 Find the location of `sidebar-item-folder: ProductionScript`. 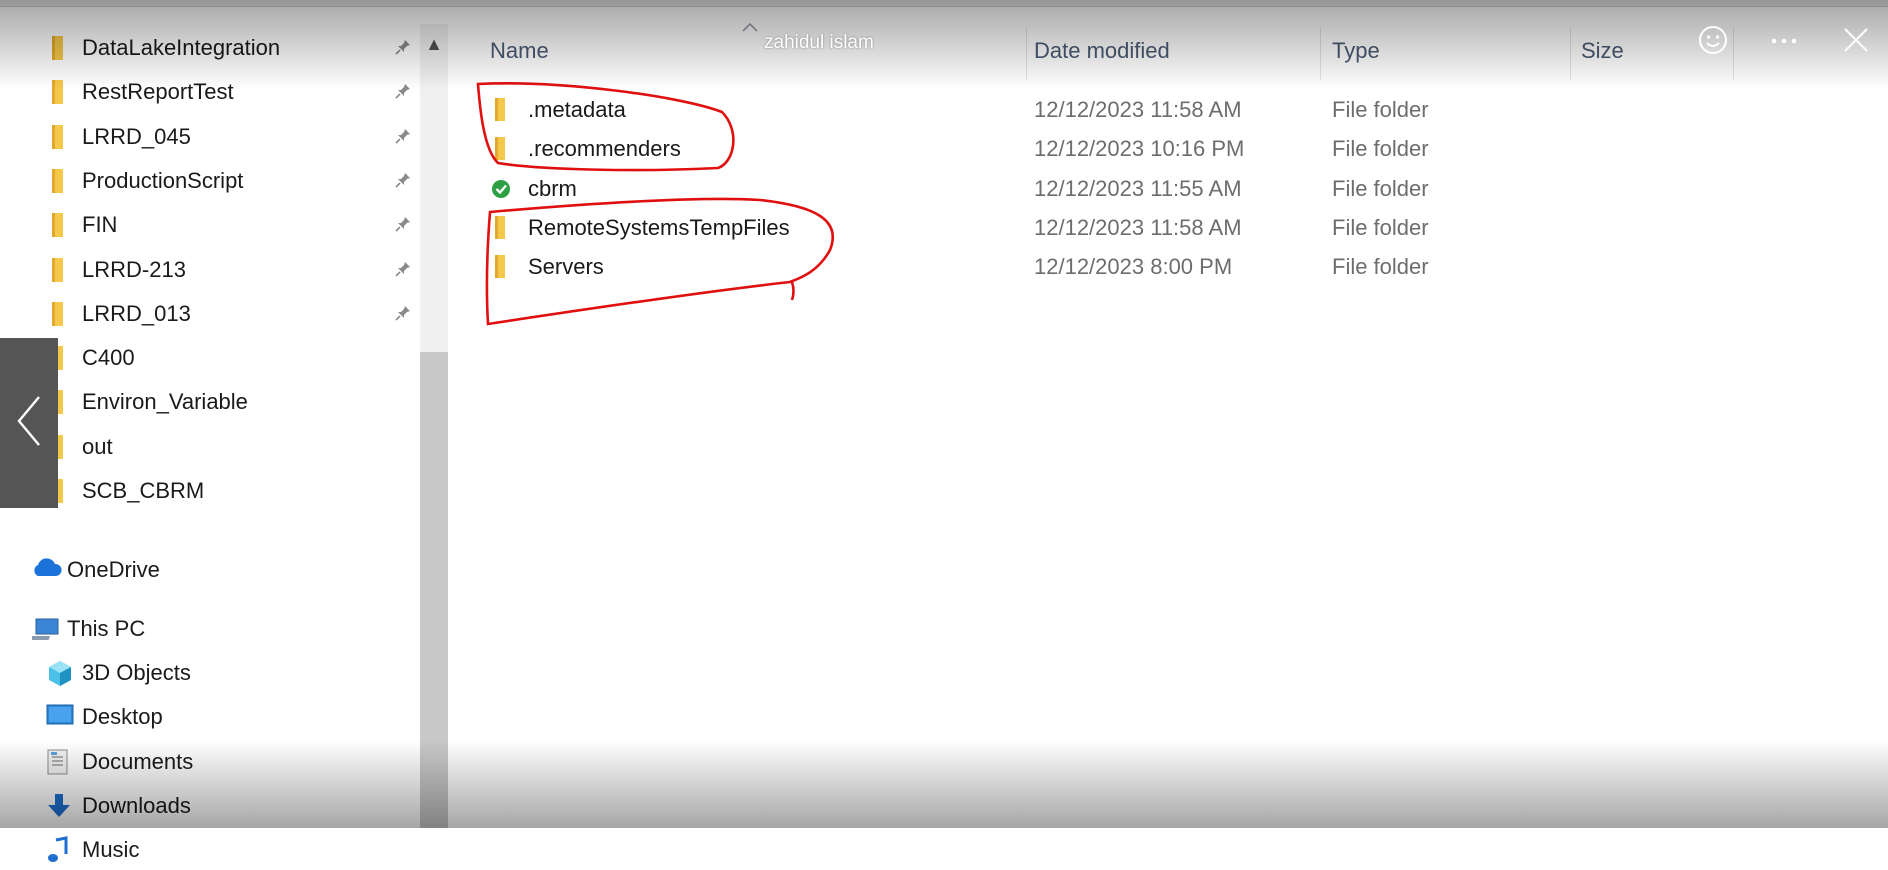

sidebar-item-folder: ProductionScript is located at coordinates (210, 181).